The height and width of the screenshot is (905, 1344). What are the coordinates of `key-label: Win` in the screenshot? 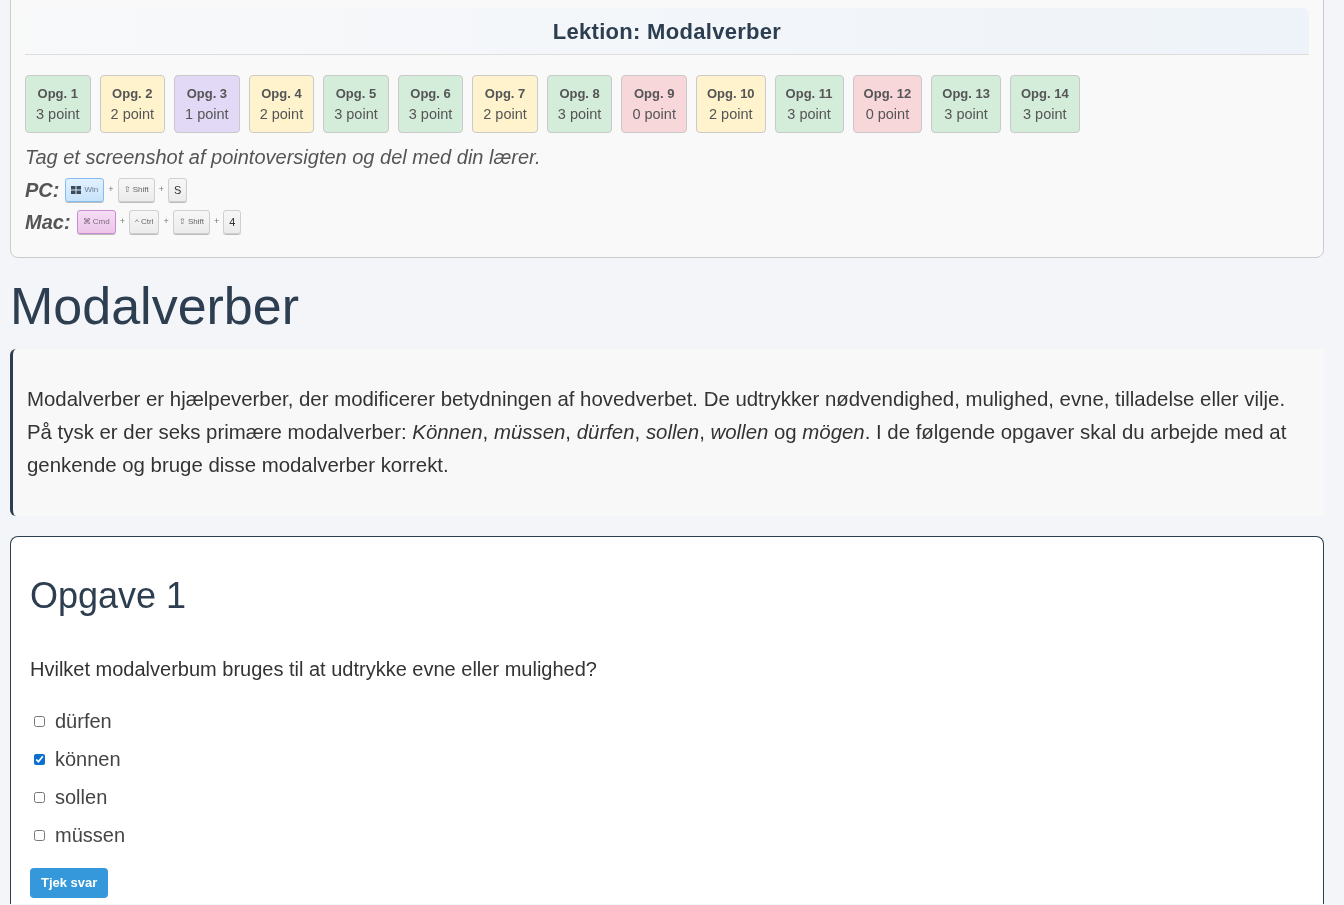 It's located at (91, 190).